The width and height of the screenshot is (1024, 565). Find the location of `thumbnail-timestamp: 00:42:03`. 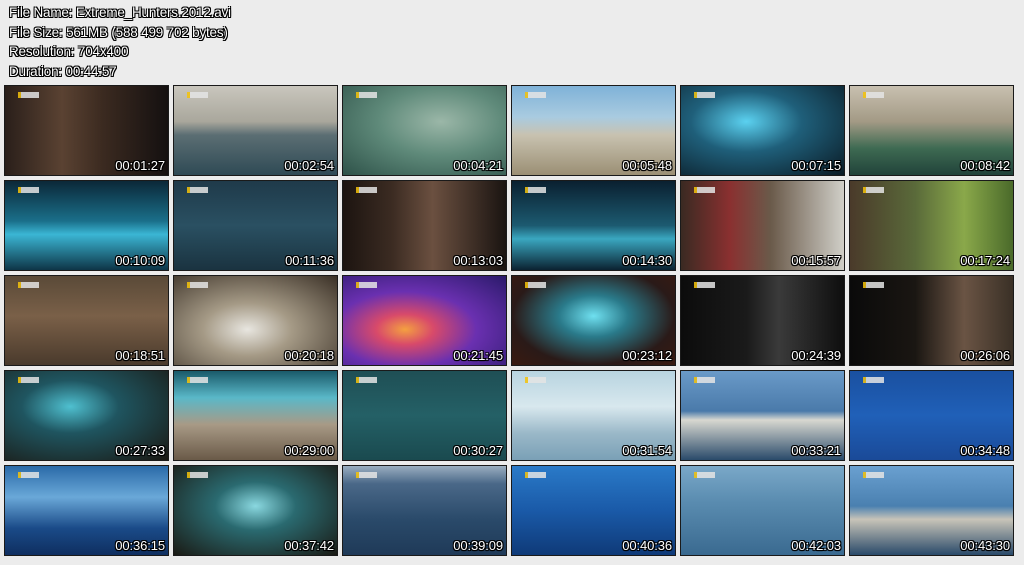

thumbnail-timestamp: 00:42:03 is located at coordinates (816, 545).